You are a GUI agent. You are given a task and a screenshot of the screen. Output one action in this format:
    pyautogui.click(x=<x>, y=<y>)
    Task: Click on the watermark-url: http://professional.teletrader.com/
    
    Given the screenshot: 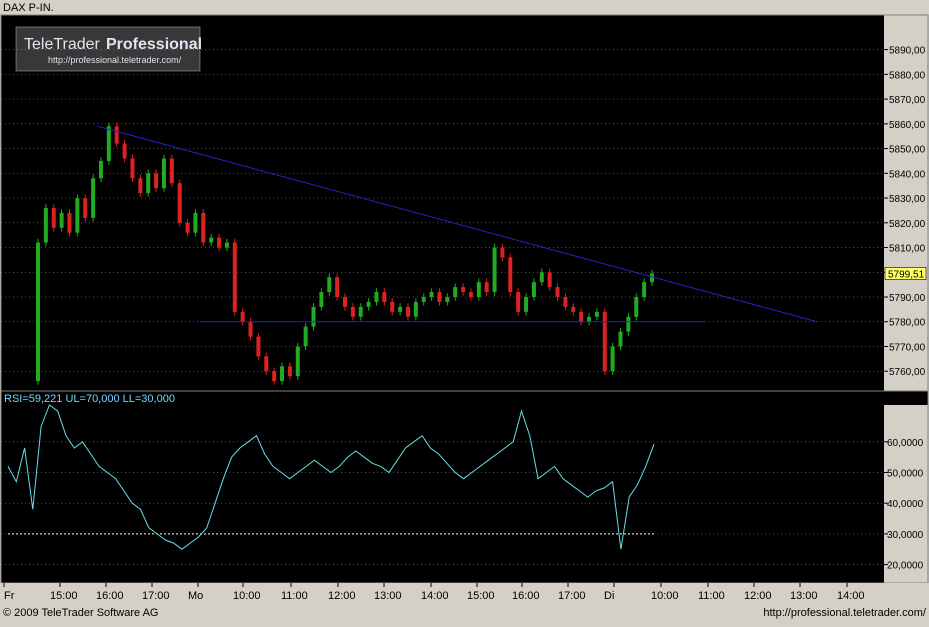 What is the action you would take?
    pyautogui.click(x=115, y=60)
    